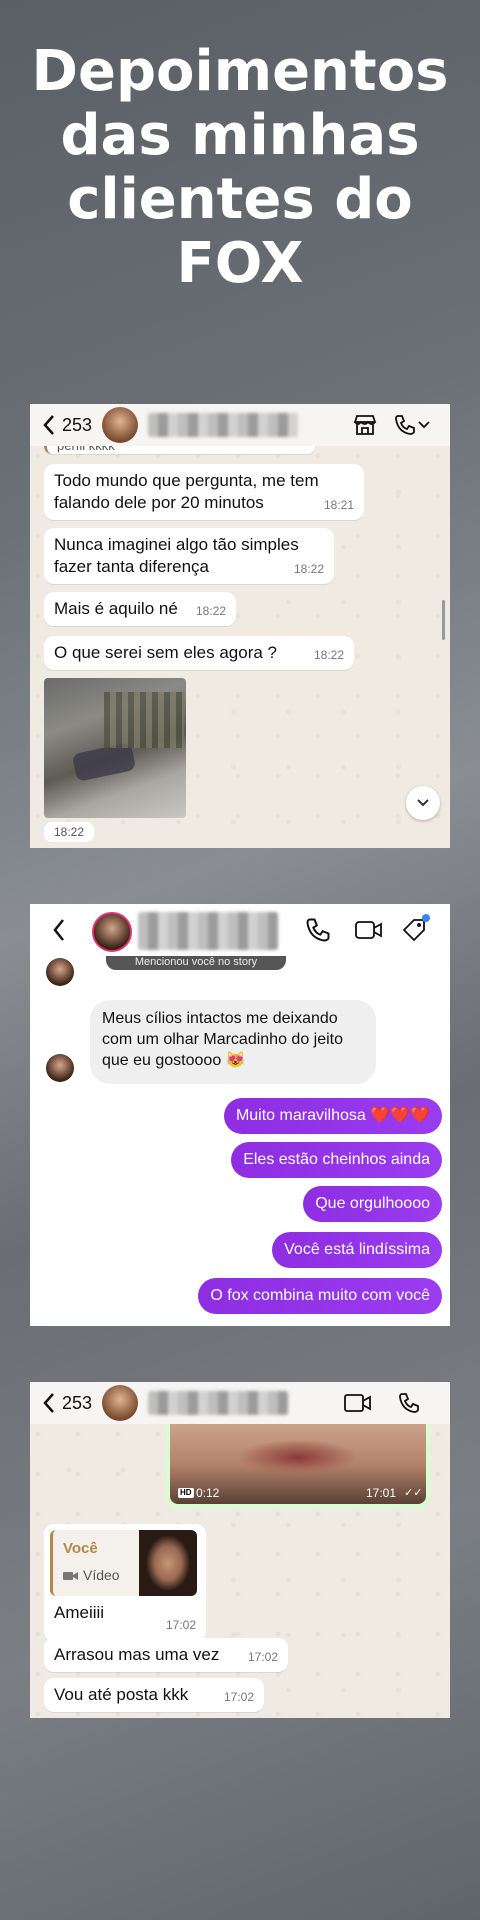 The height and width of the screenshot is (1920, 480). I want to click on message-text: Muito maravilhosa ❤️❤️❤️, so click(332, 1115).